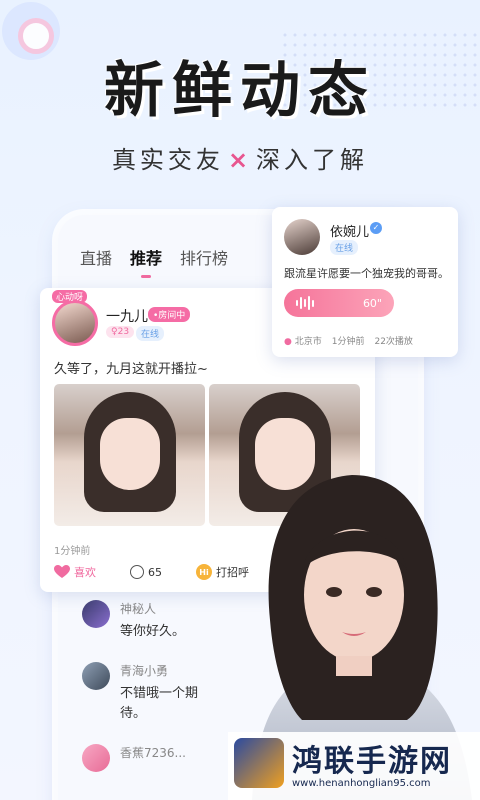  What do you see at coordinates (144, 671) in the screenshot?
I see `comment-author: 青海小勇` at bounding box center [144, 671].